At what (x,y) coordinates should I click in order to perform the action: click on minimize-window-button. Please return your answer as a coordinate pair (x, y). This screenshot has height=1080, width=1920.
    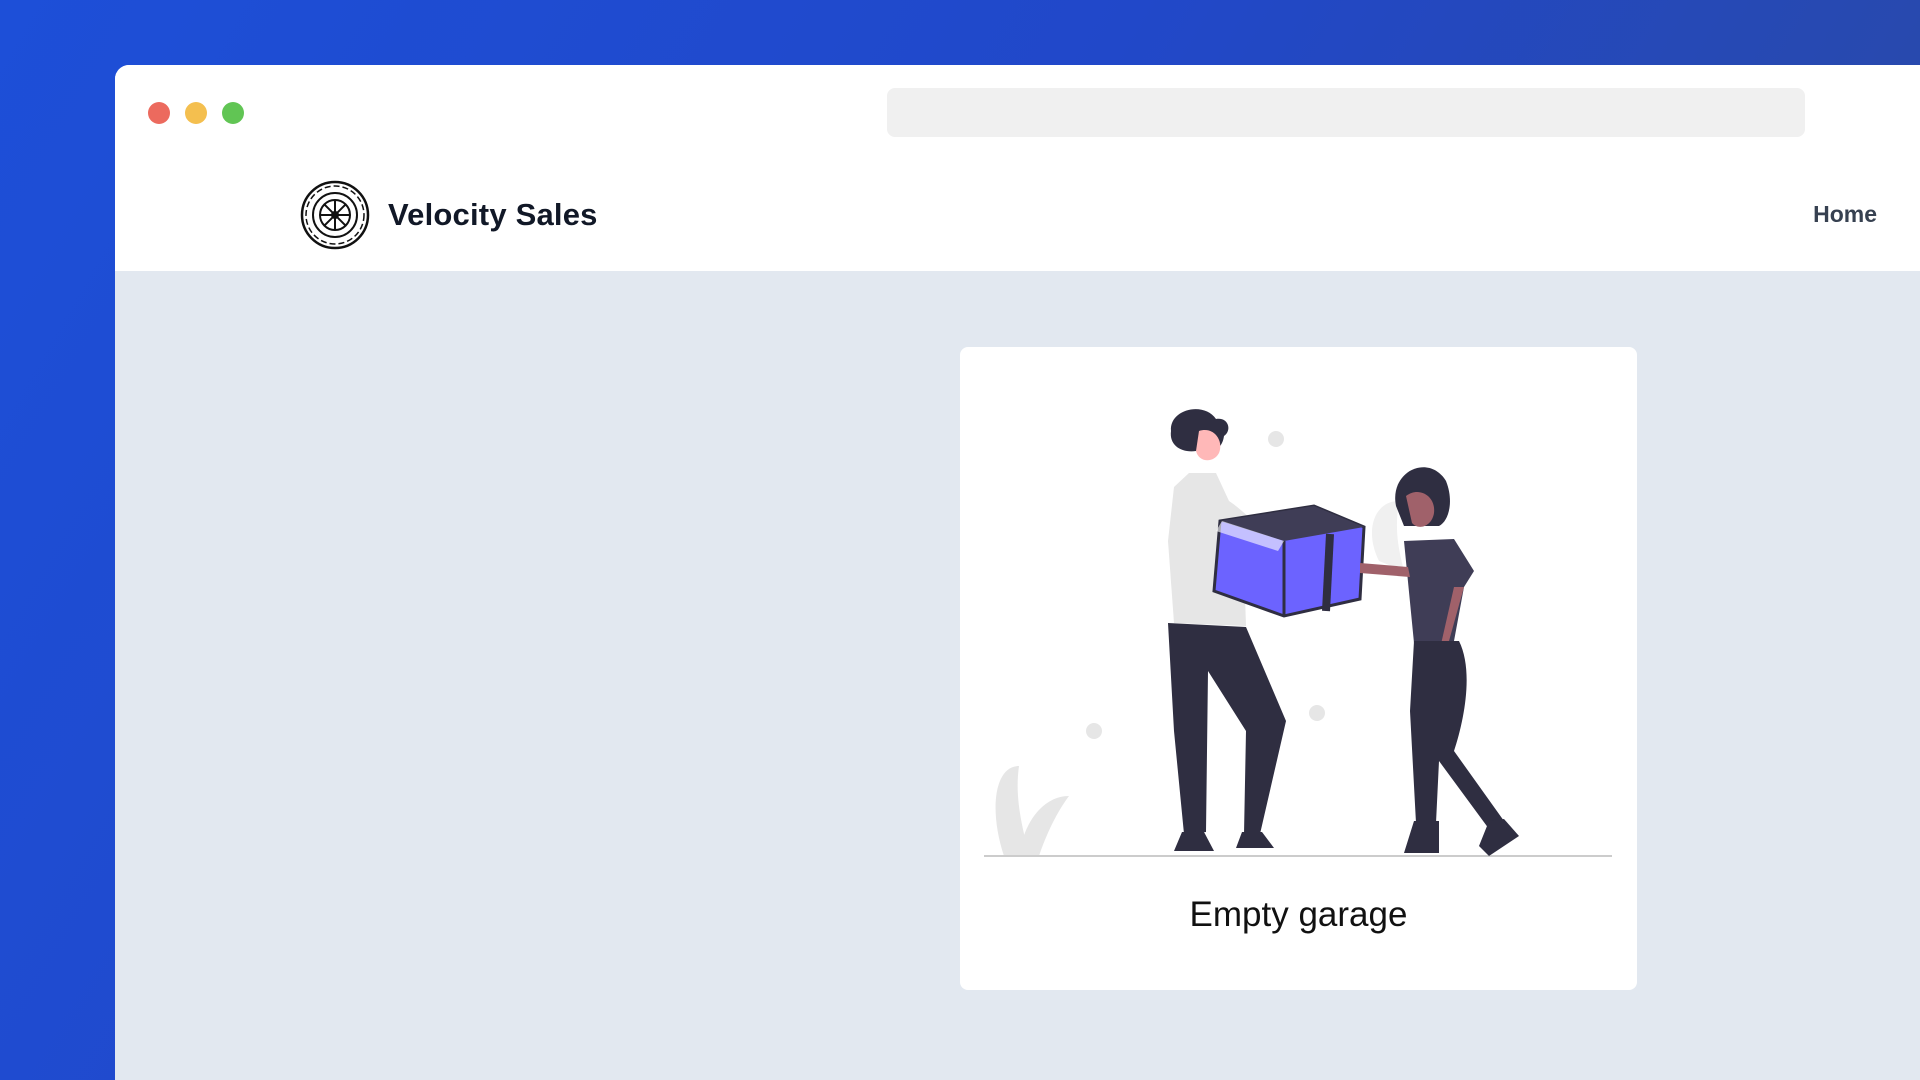
    Looking at the image, I should click on (196, 113).